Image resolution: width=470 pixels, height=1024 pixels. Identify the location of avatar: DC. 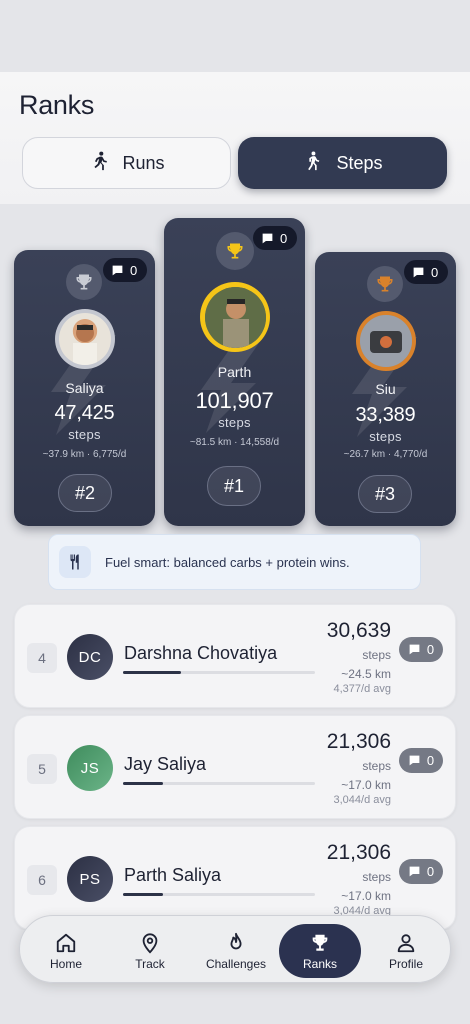
(90, 657).